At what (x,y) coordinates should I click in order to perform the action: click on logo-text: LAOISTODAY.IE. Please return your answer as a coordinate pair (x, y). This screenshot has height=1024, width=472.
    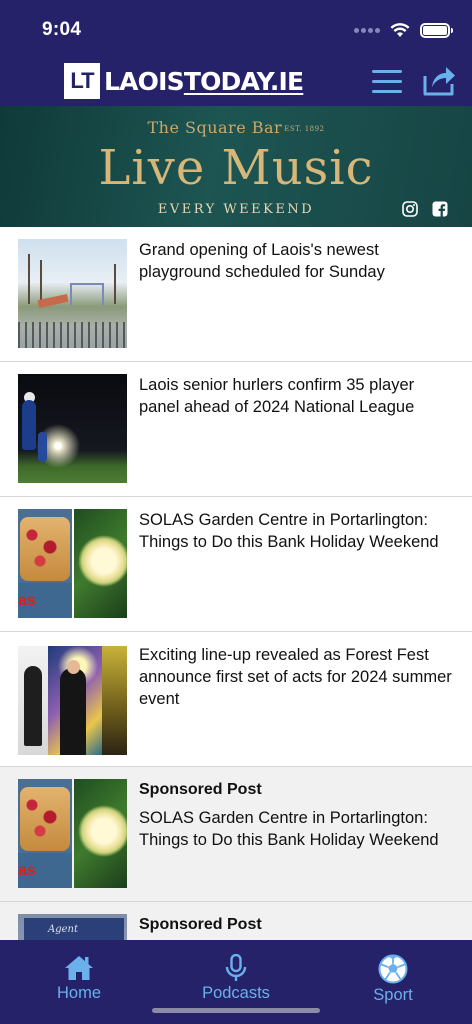
    Looking at the image, I should click on (204, 81).